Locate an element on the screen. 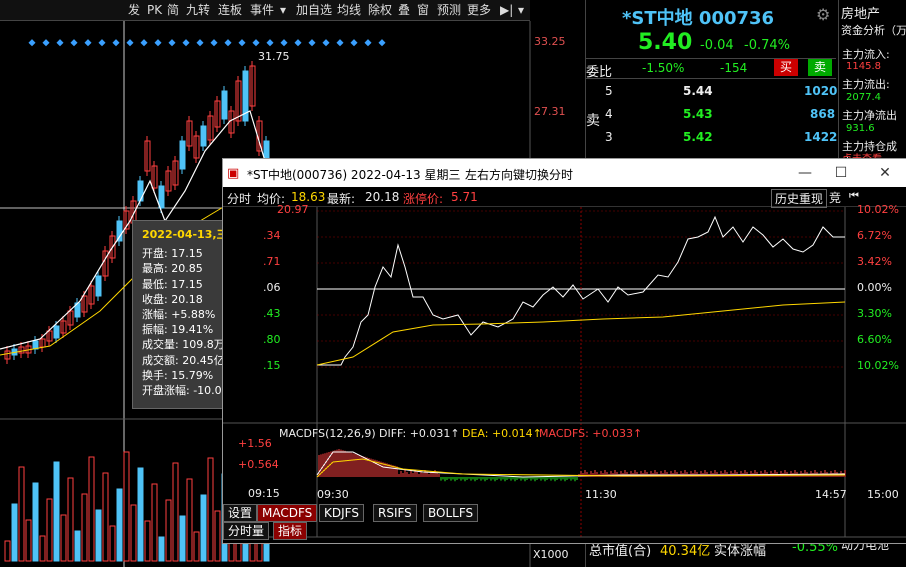 The width and height of the screenshot is (906, 567). tab-kdjfs: KDJFS is located at coordinates (341, 513).